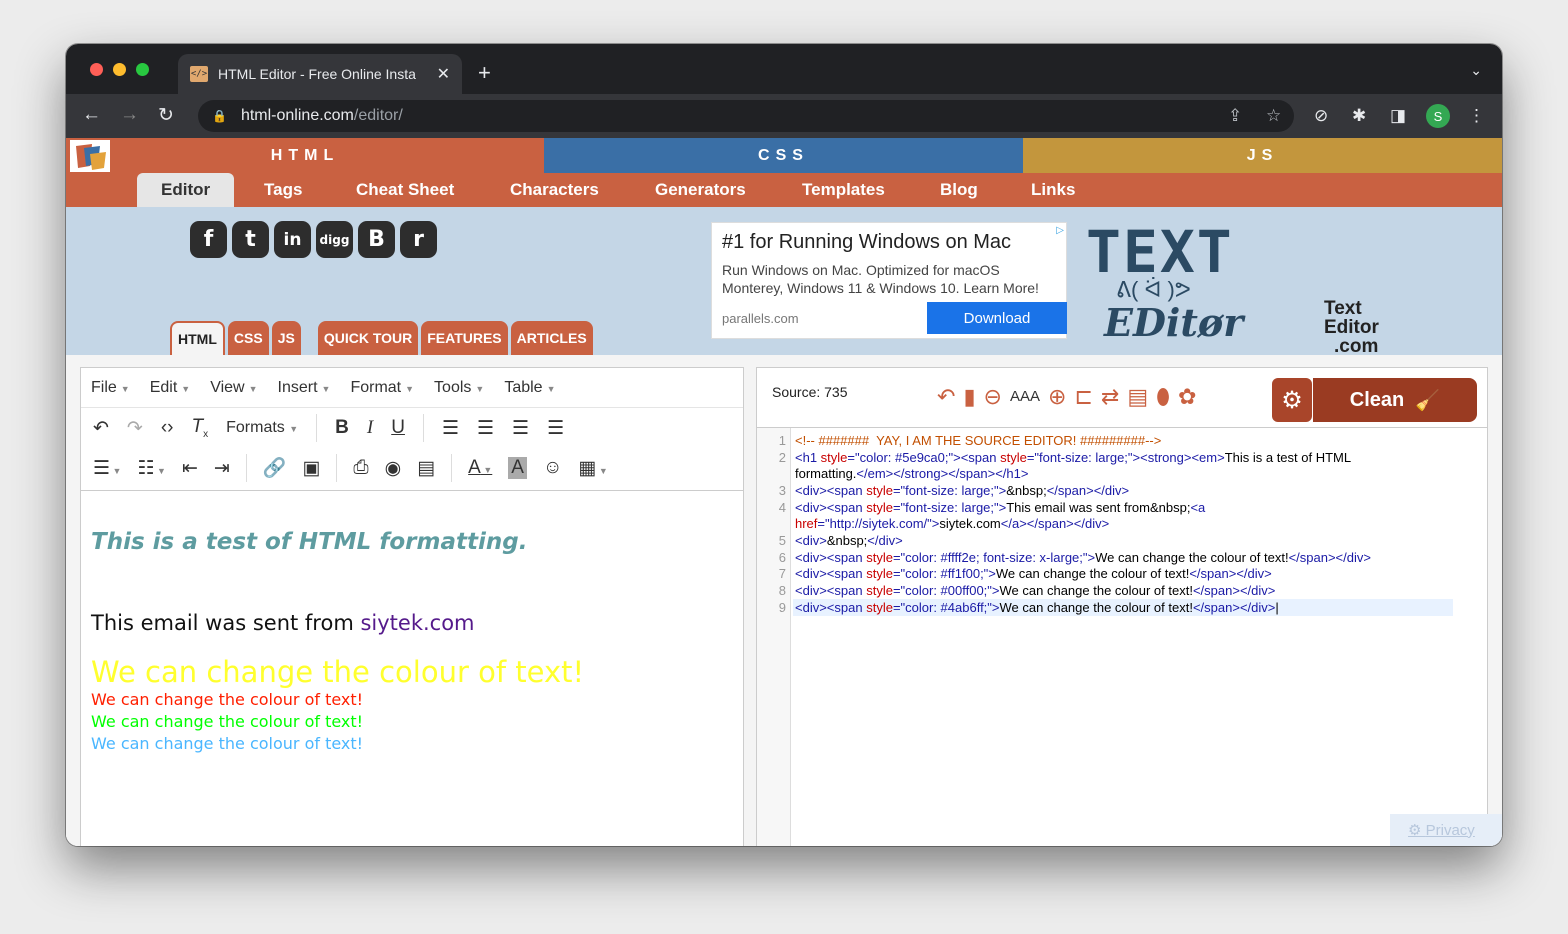  I want to click on subtab-js: JS, so click(286, 338).